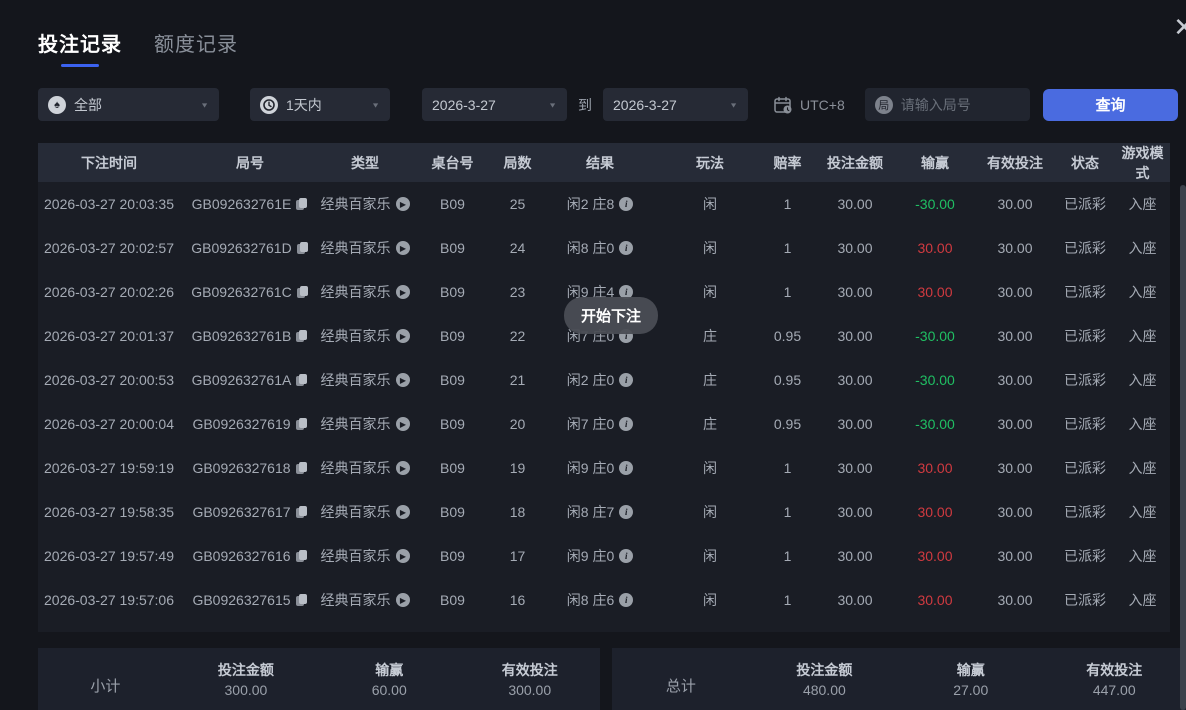  I want to click on win-loss: 30.00, so click(935, 600).